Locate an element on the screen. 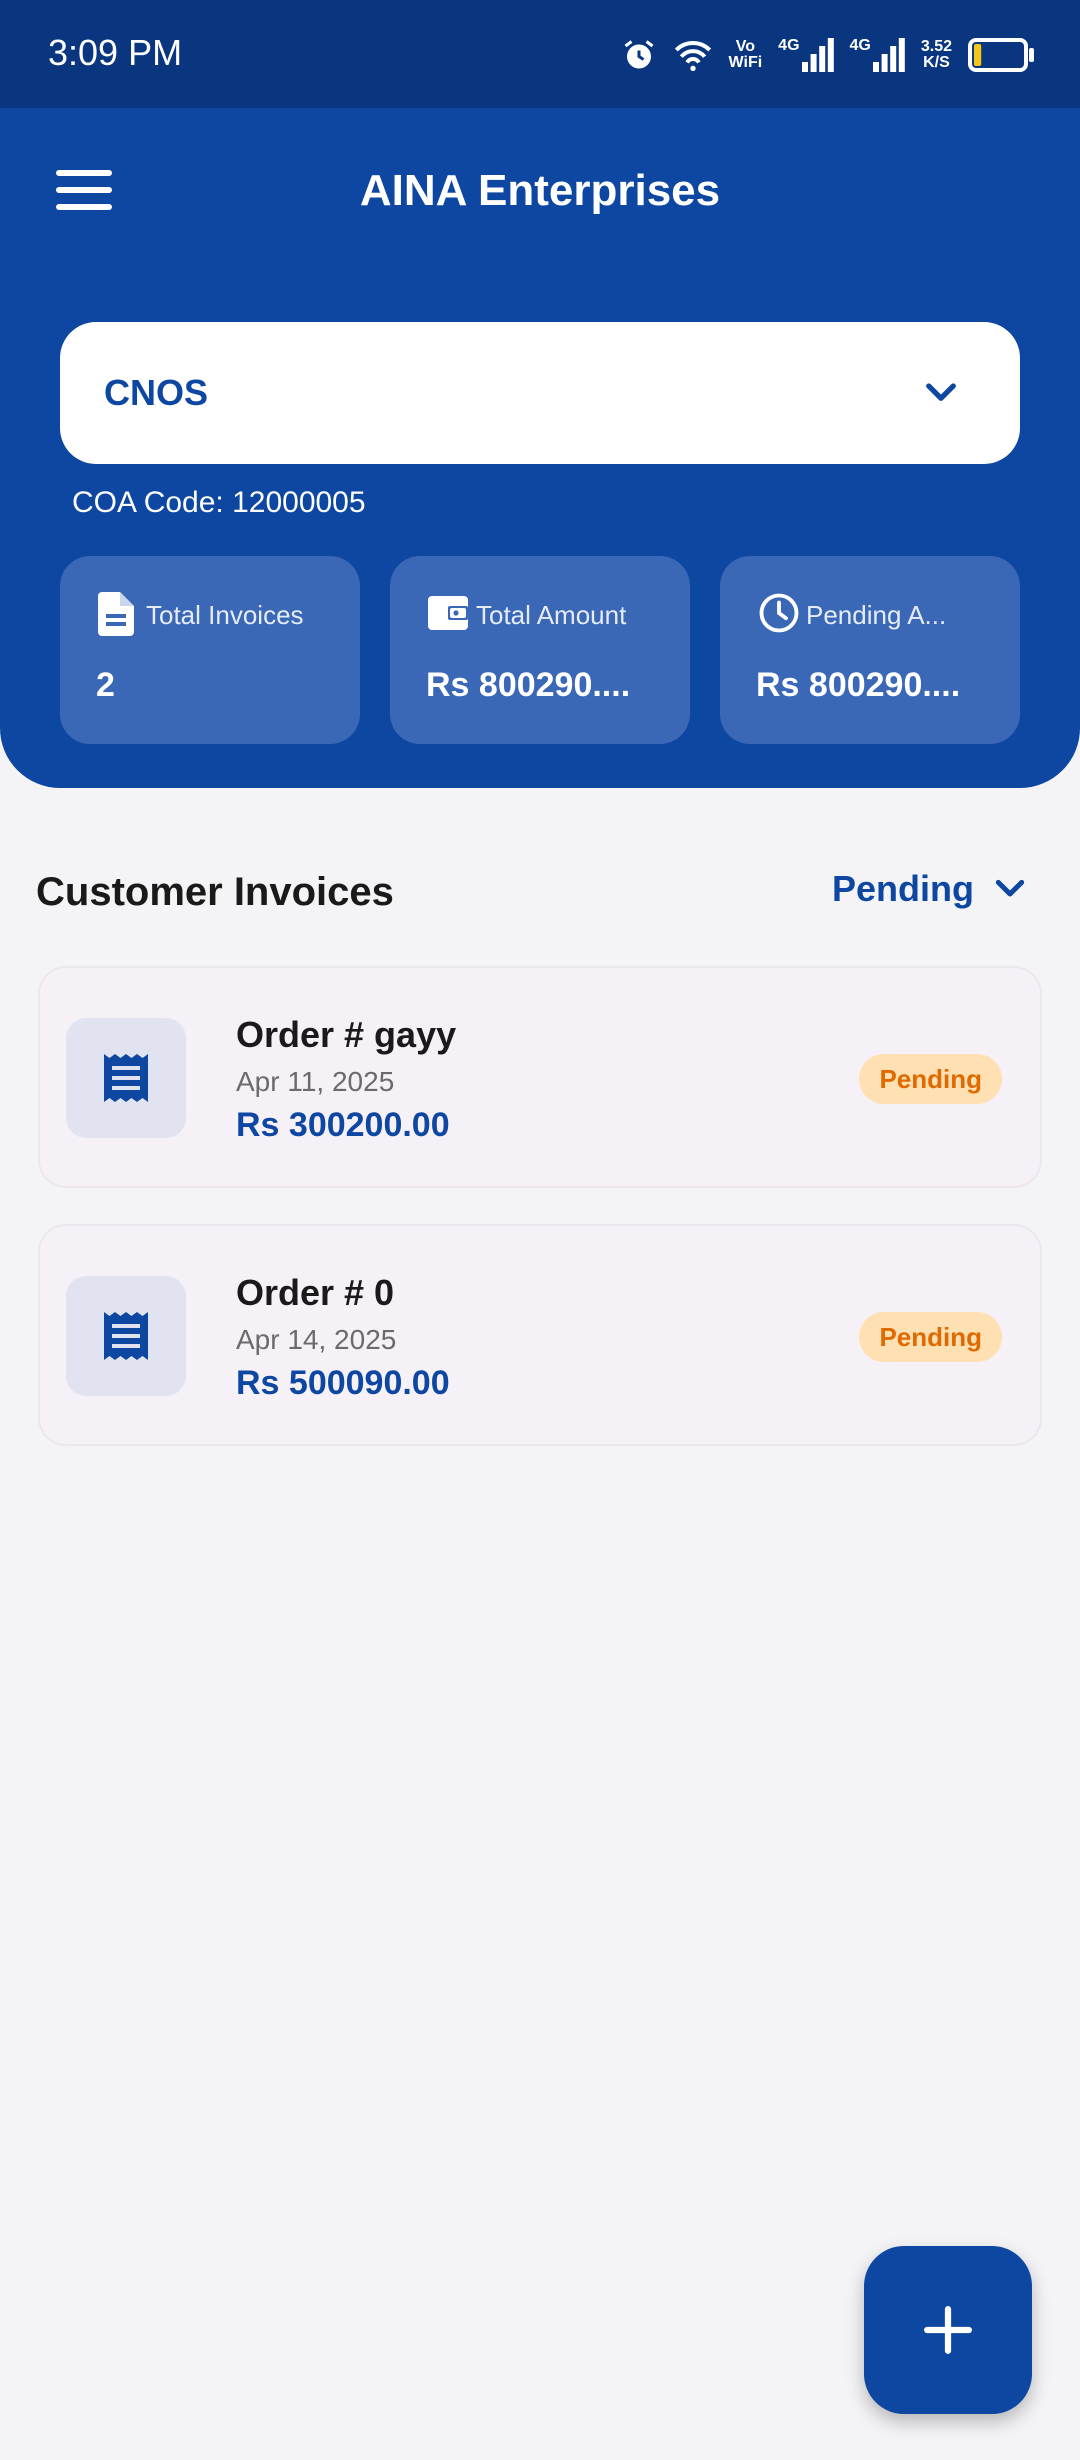 This screenshot has height=2460, width=1080. app-title: AINA Enterprises is located at coordinates (540, 190).